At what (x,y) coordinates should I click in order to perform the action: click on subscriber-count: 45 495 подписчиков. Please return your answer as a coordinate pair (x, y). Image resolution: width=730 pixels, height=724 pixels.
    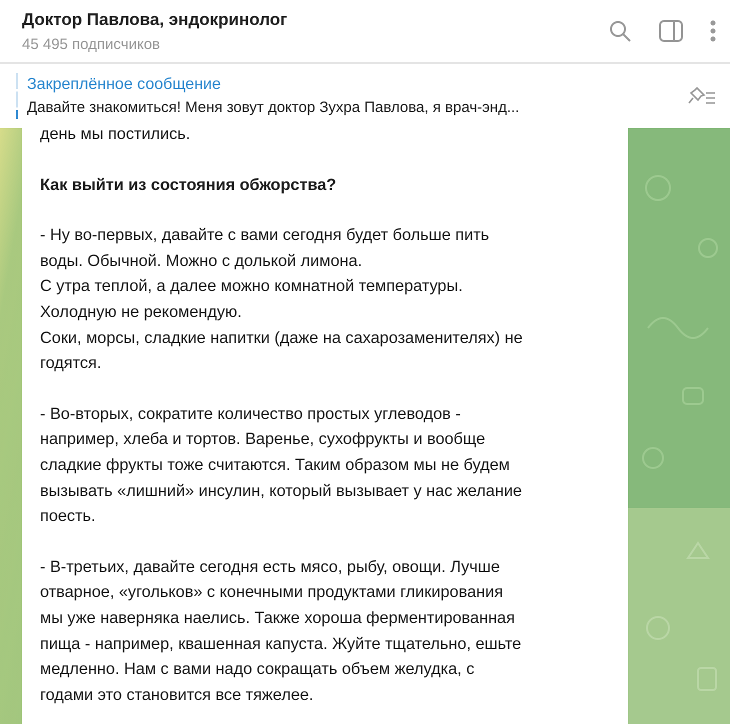
    Looking at the image, I should click on (92, 44).